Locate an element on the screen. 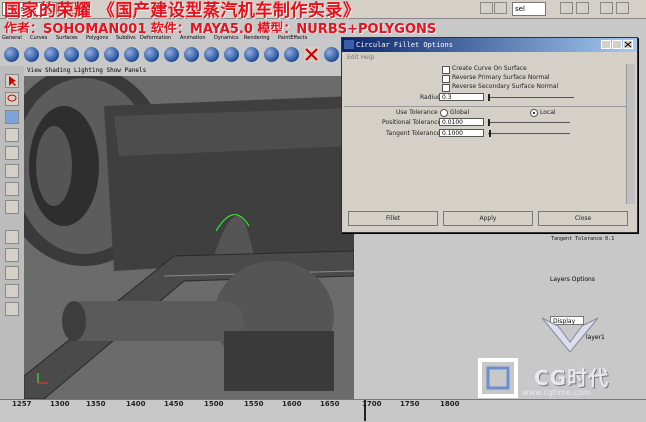 This screenshot has height=422, width=646. selection-field: sel is located at coordinates (529, 9).